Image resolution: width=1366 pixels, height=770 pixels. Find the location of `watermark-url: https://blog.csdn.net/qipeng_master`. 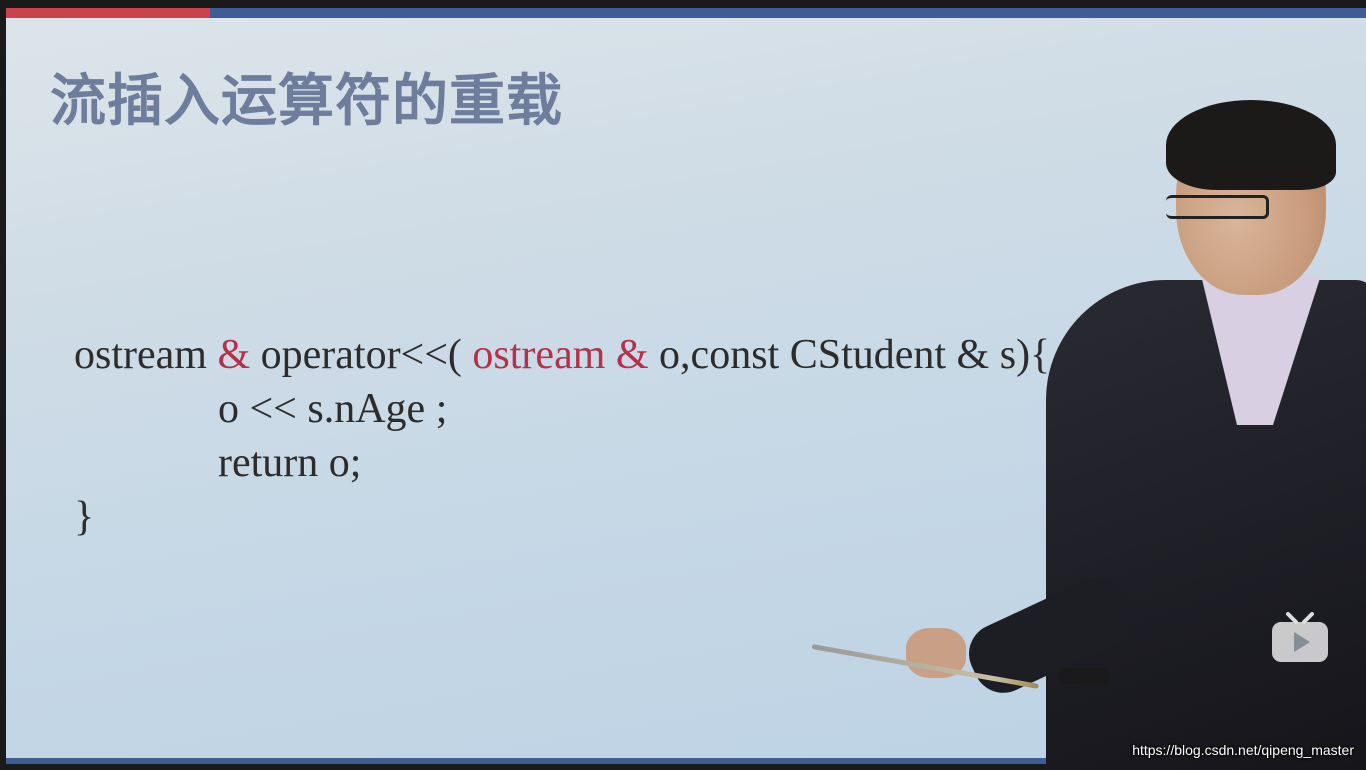

watermark-url: https://blog.csdn.net/qipeng_master is located at coordinates (1243, 750).